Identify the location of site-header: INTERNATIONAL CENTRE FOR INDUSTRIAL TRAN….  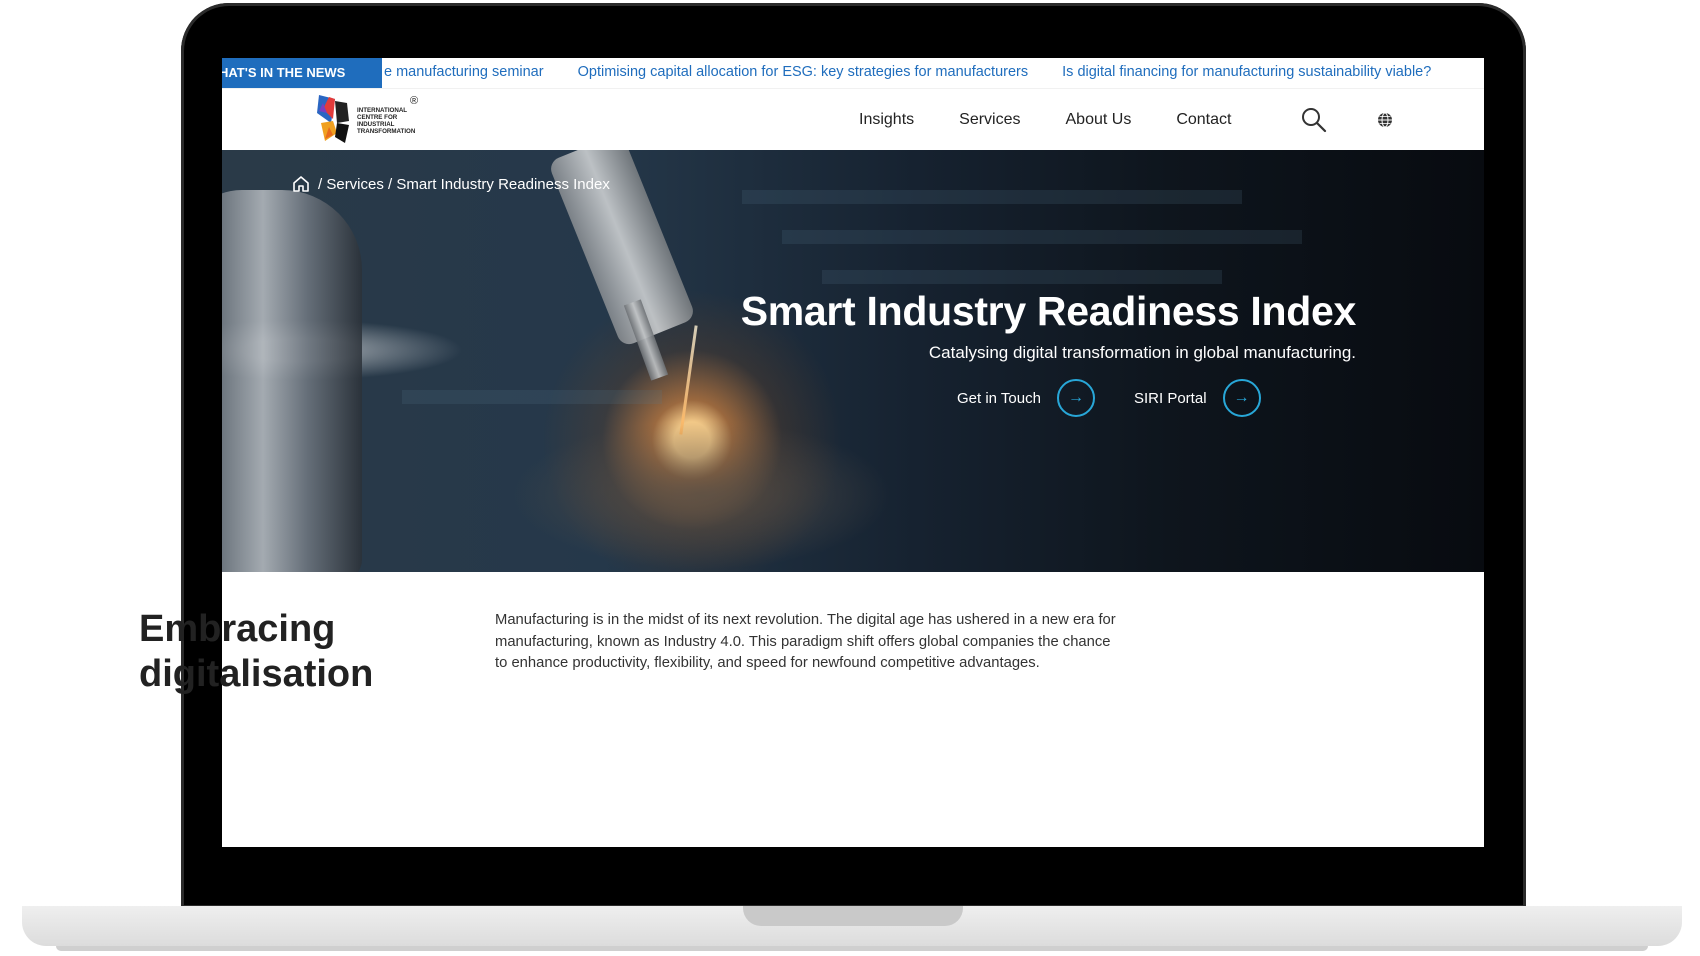
(853, 119).